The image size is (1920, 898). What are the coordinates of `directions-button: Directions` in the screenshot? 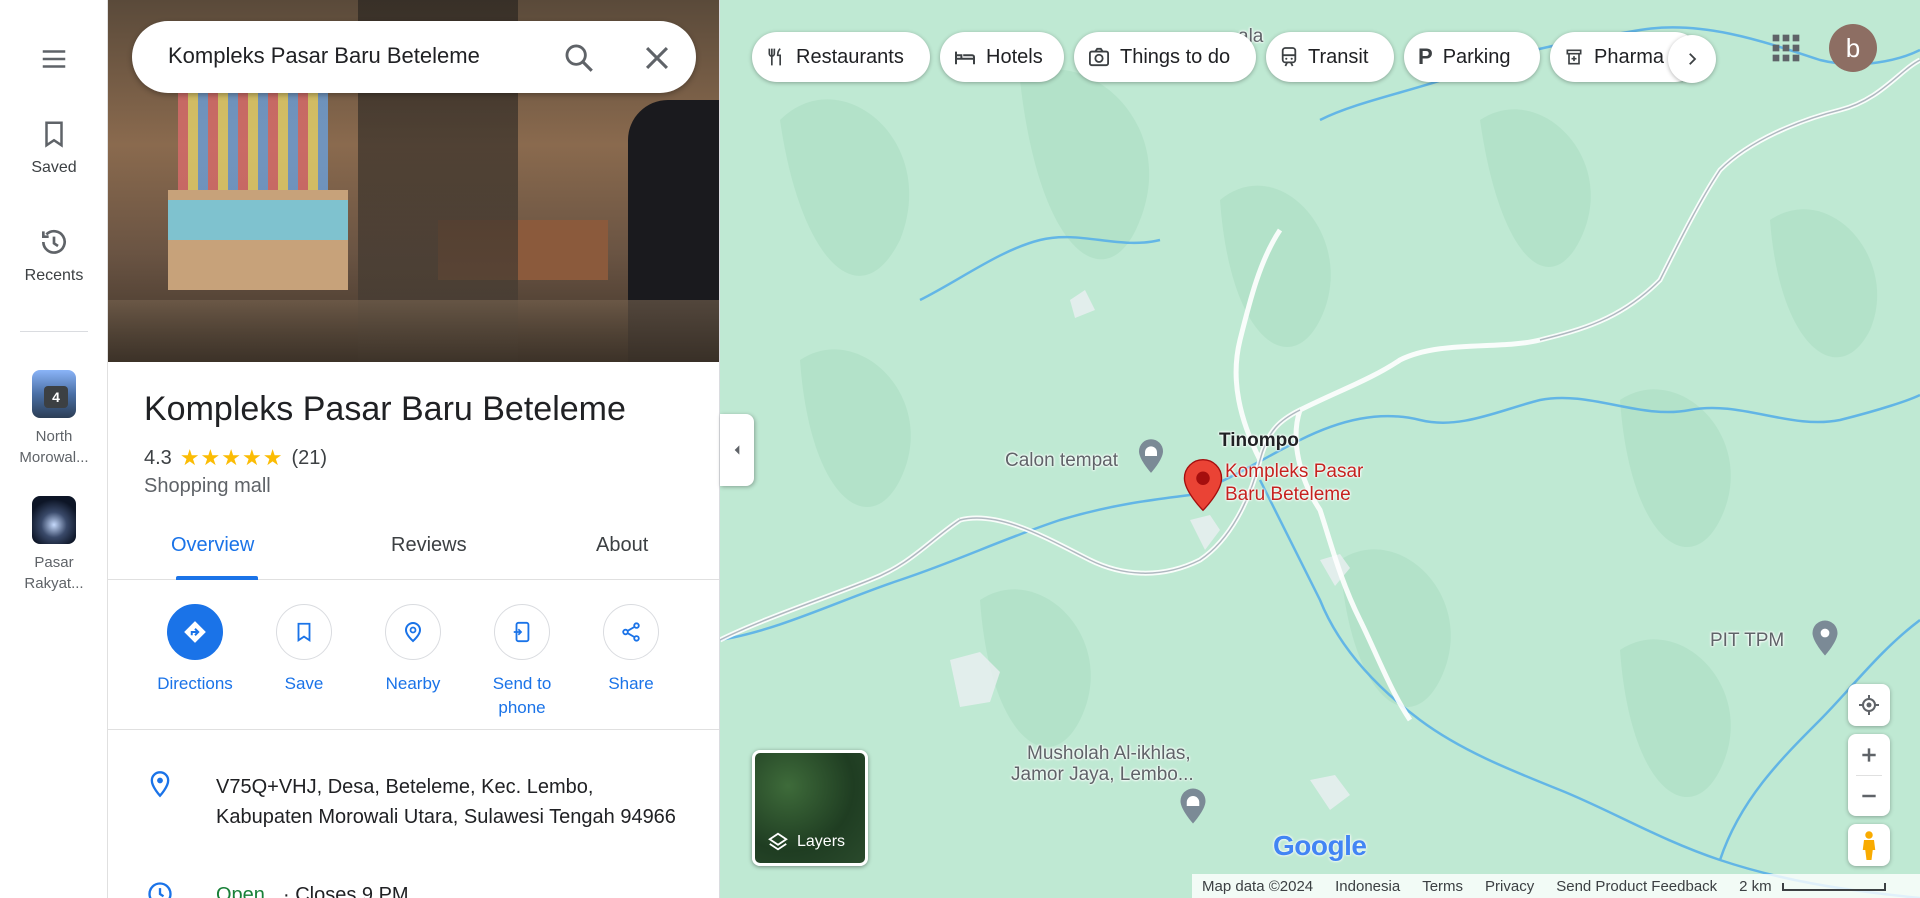 It's located at (195, 650).